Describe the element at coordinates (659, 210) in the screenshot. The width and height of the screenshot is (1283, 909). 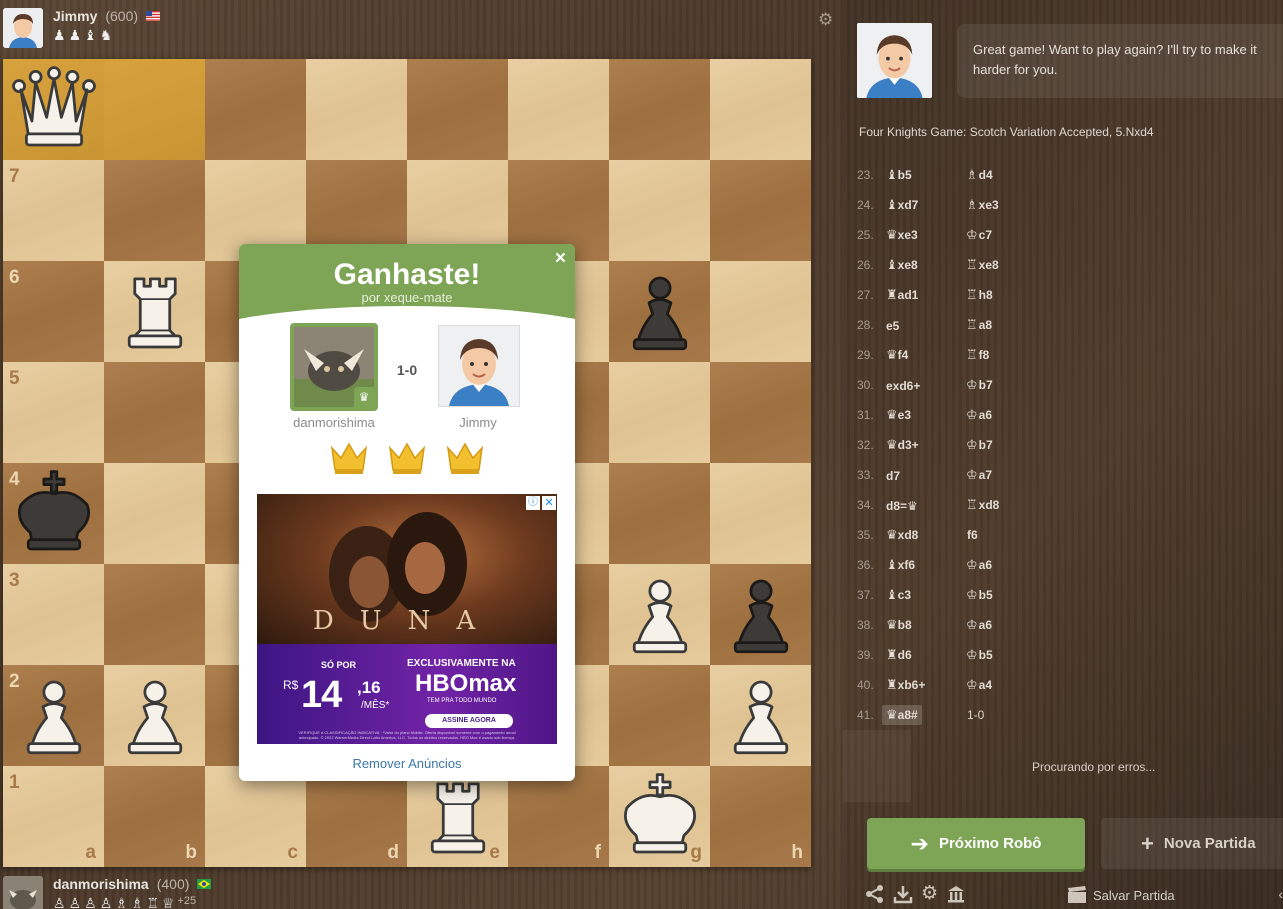
I see `square-g7` at that location.